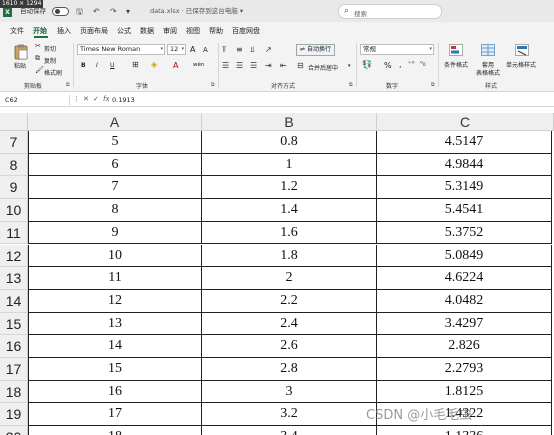 This screenshot has width=554, height=435. Describe the element at coordinates (115, 142) in the screenshot. I see `cell-a: 5` at that location.